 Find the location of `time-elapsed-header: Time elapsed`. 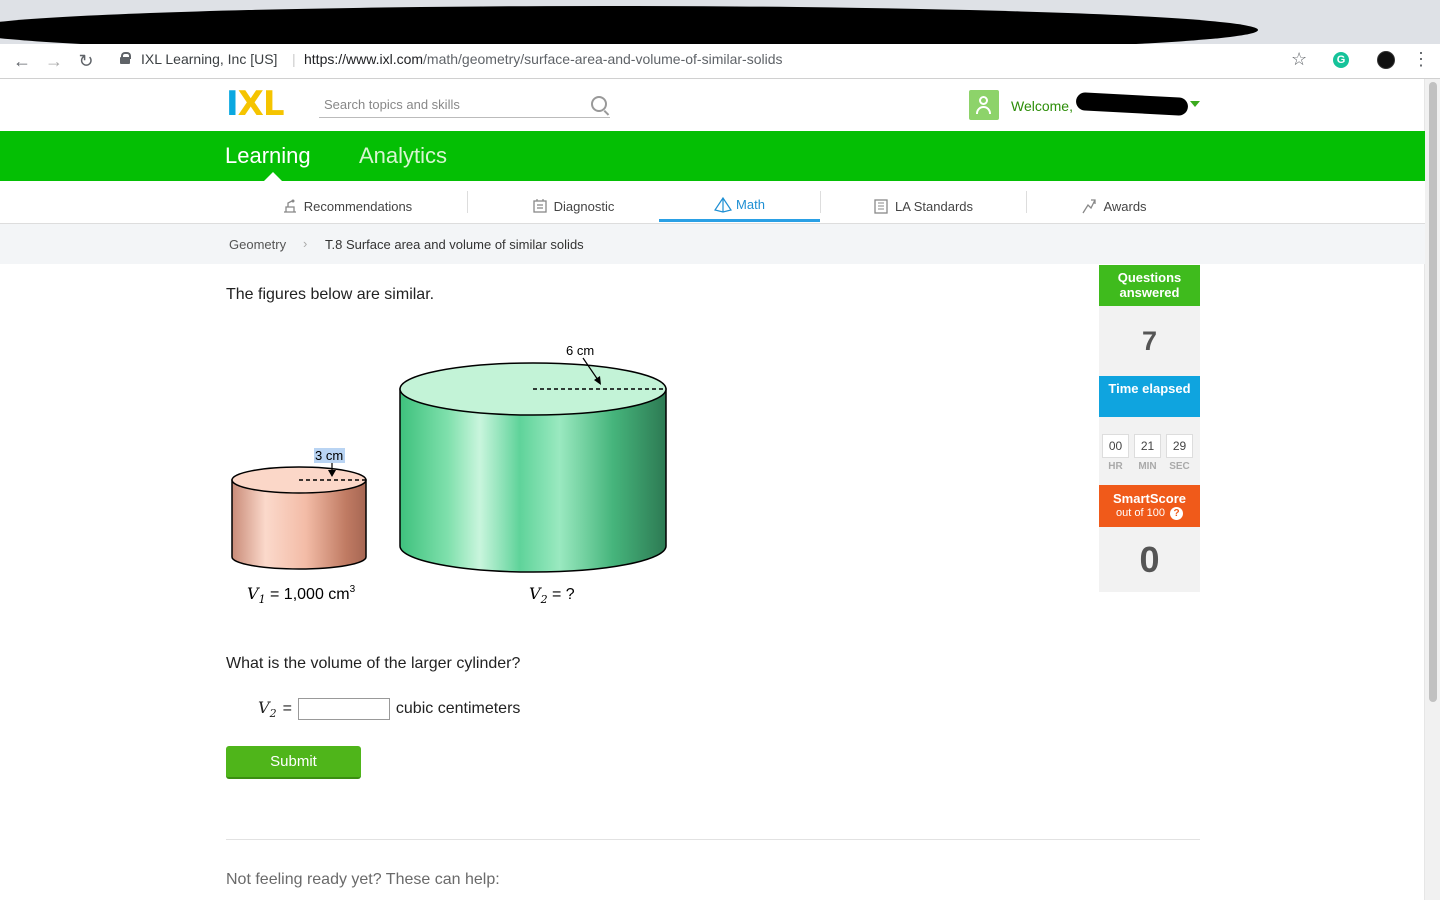

time-elapsed-header: Time elapsed is located at coordinates (1149, 396).